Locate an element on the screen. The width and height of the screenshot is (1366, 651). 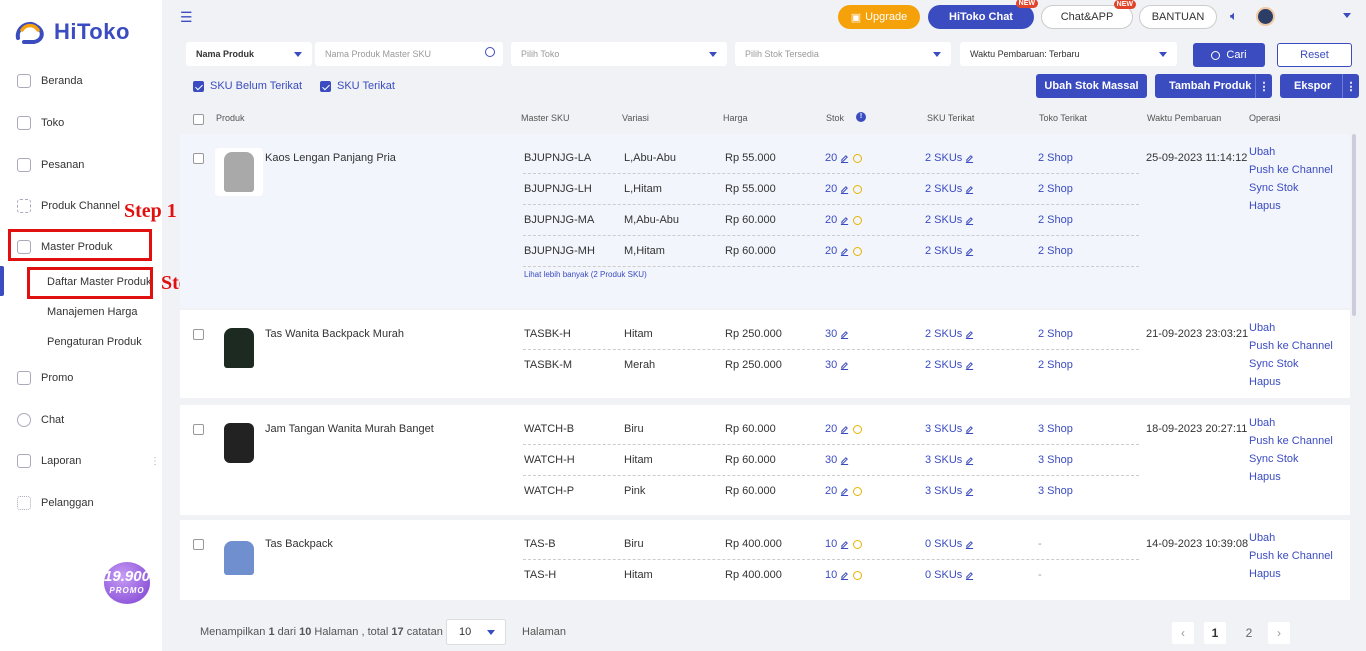
sidebar-item-pesanan: Pesanan is located at coordinates (81, 165).